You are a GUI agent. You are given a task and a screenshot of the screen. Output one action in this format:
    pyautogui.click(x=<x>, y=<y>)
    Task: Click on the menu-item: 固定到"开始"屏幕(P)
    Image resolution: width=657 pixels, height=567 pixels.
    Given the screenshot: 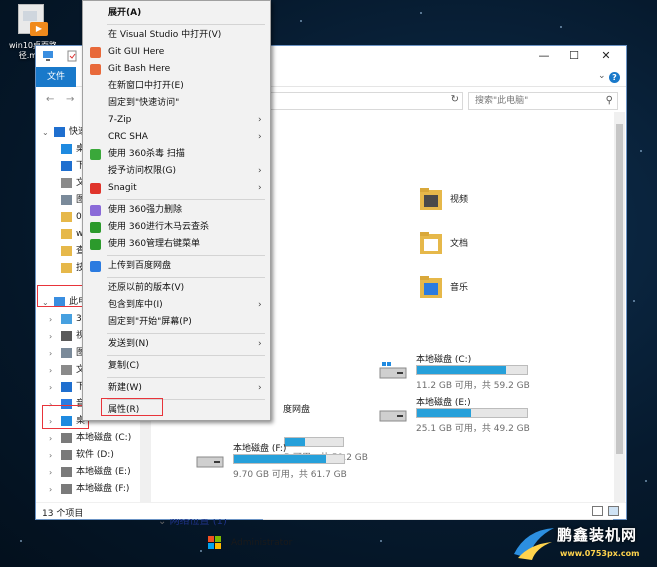 What is the action you would take?
    pyautogui.click(x=176, y=322)
    